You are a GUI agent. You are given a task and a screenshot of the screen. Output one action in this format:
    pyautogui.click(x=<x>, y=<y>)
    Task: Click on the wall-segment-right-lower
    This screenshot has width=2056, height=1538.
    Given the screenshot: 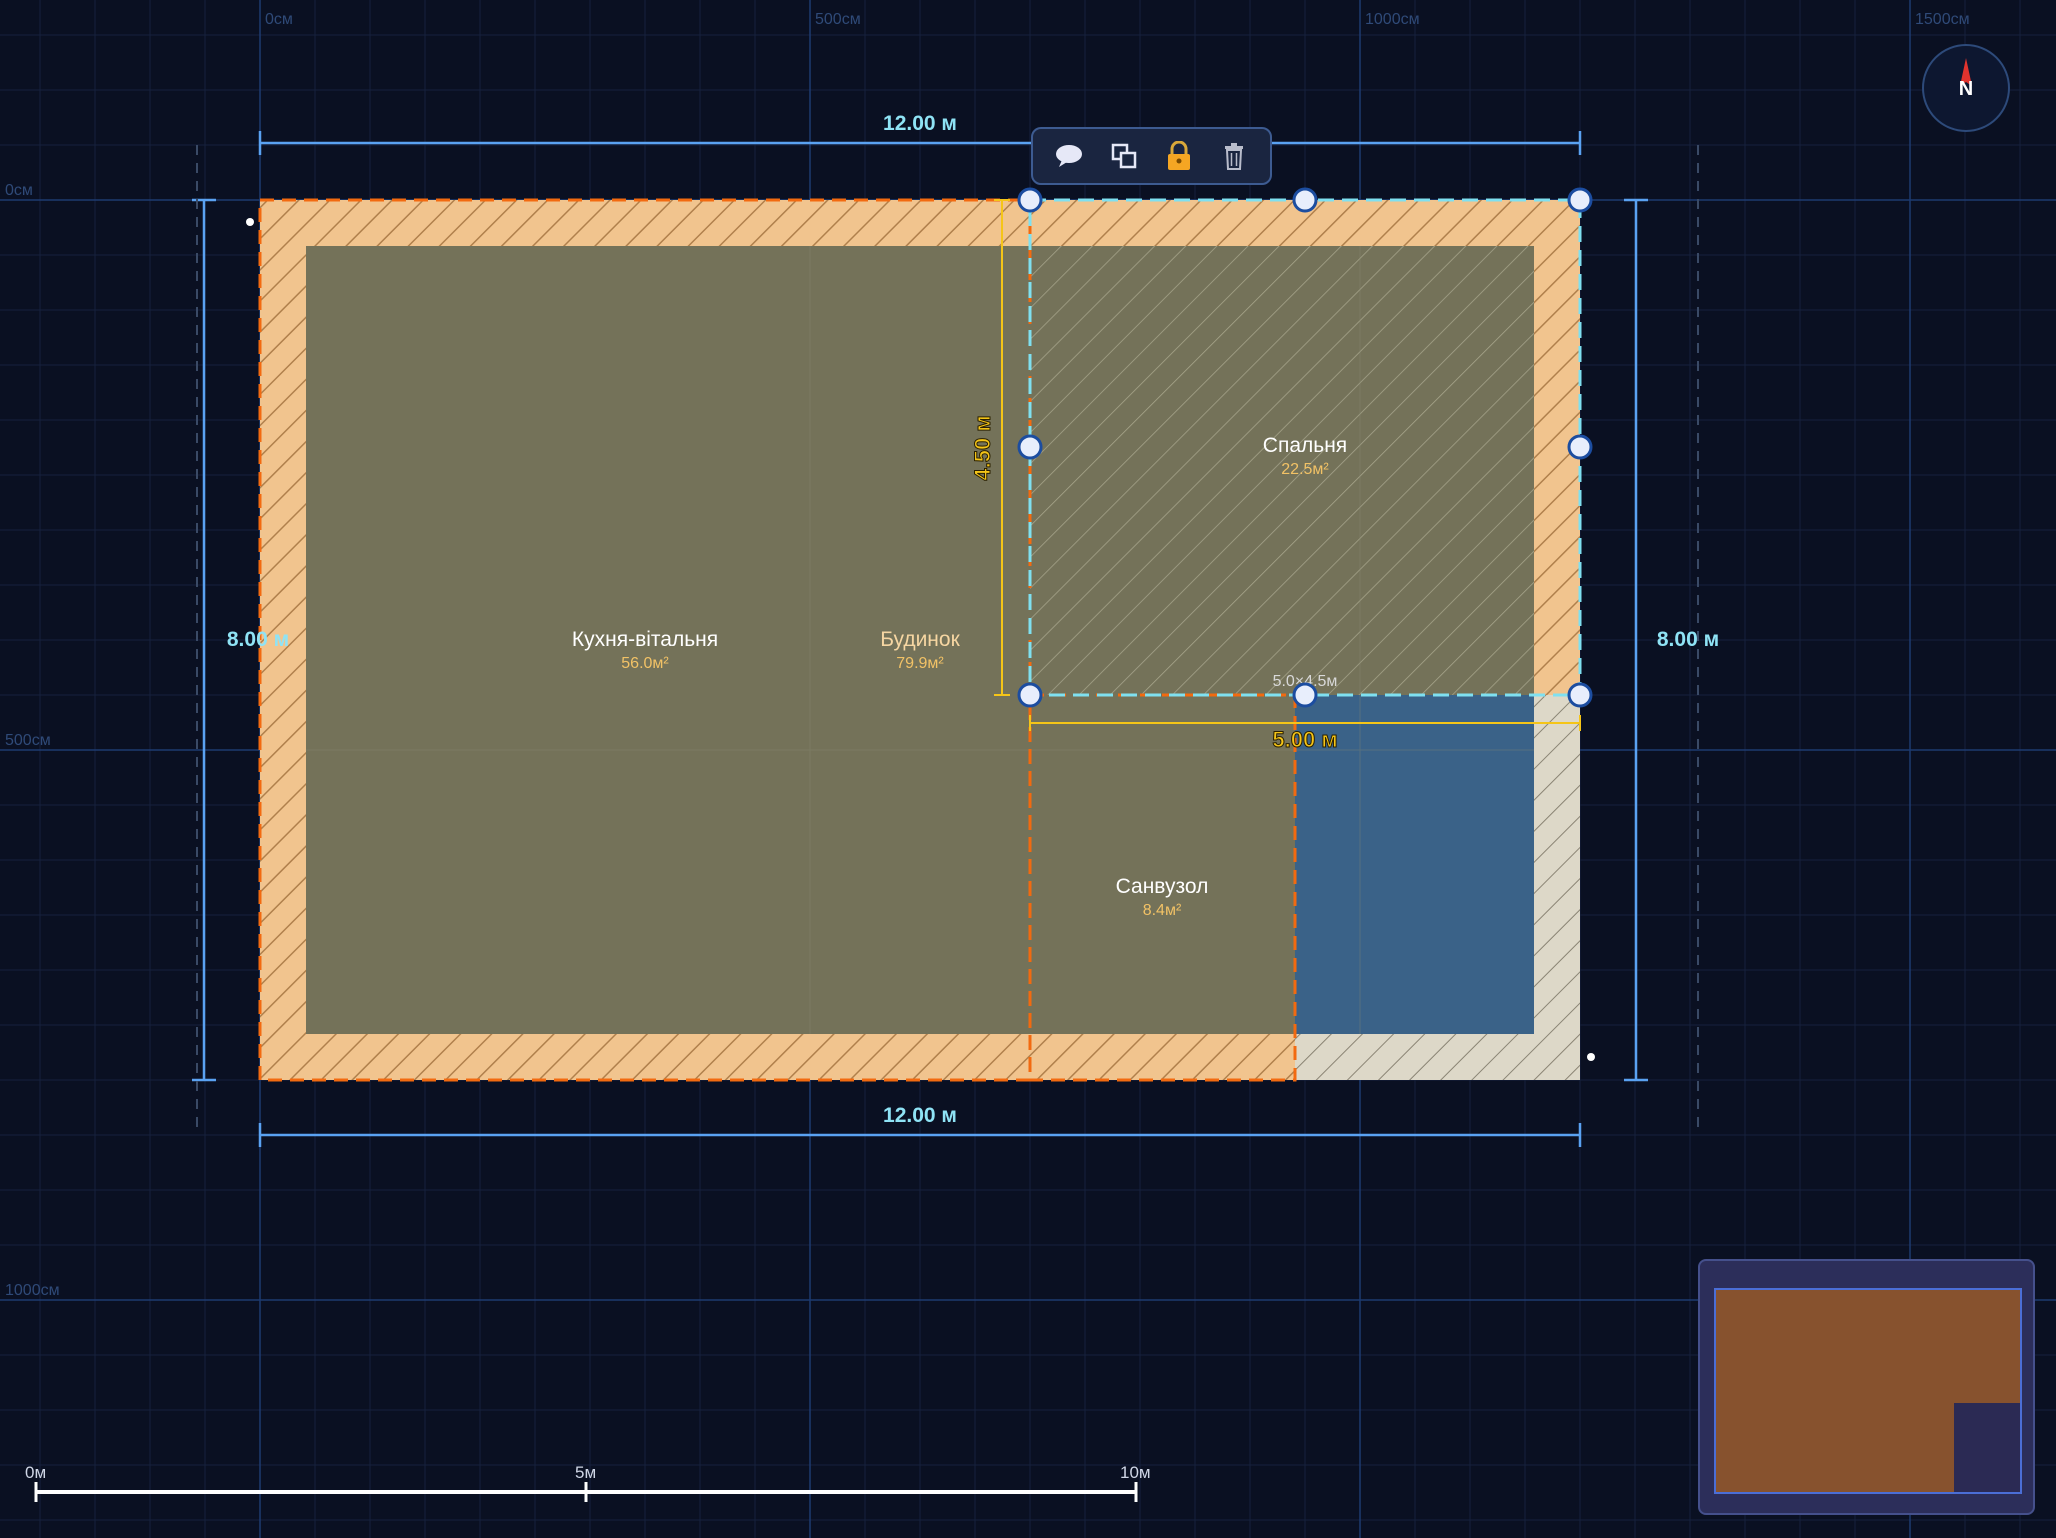 What is the action you would take?
    pyautogui.click(x=1557, y=887)
    